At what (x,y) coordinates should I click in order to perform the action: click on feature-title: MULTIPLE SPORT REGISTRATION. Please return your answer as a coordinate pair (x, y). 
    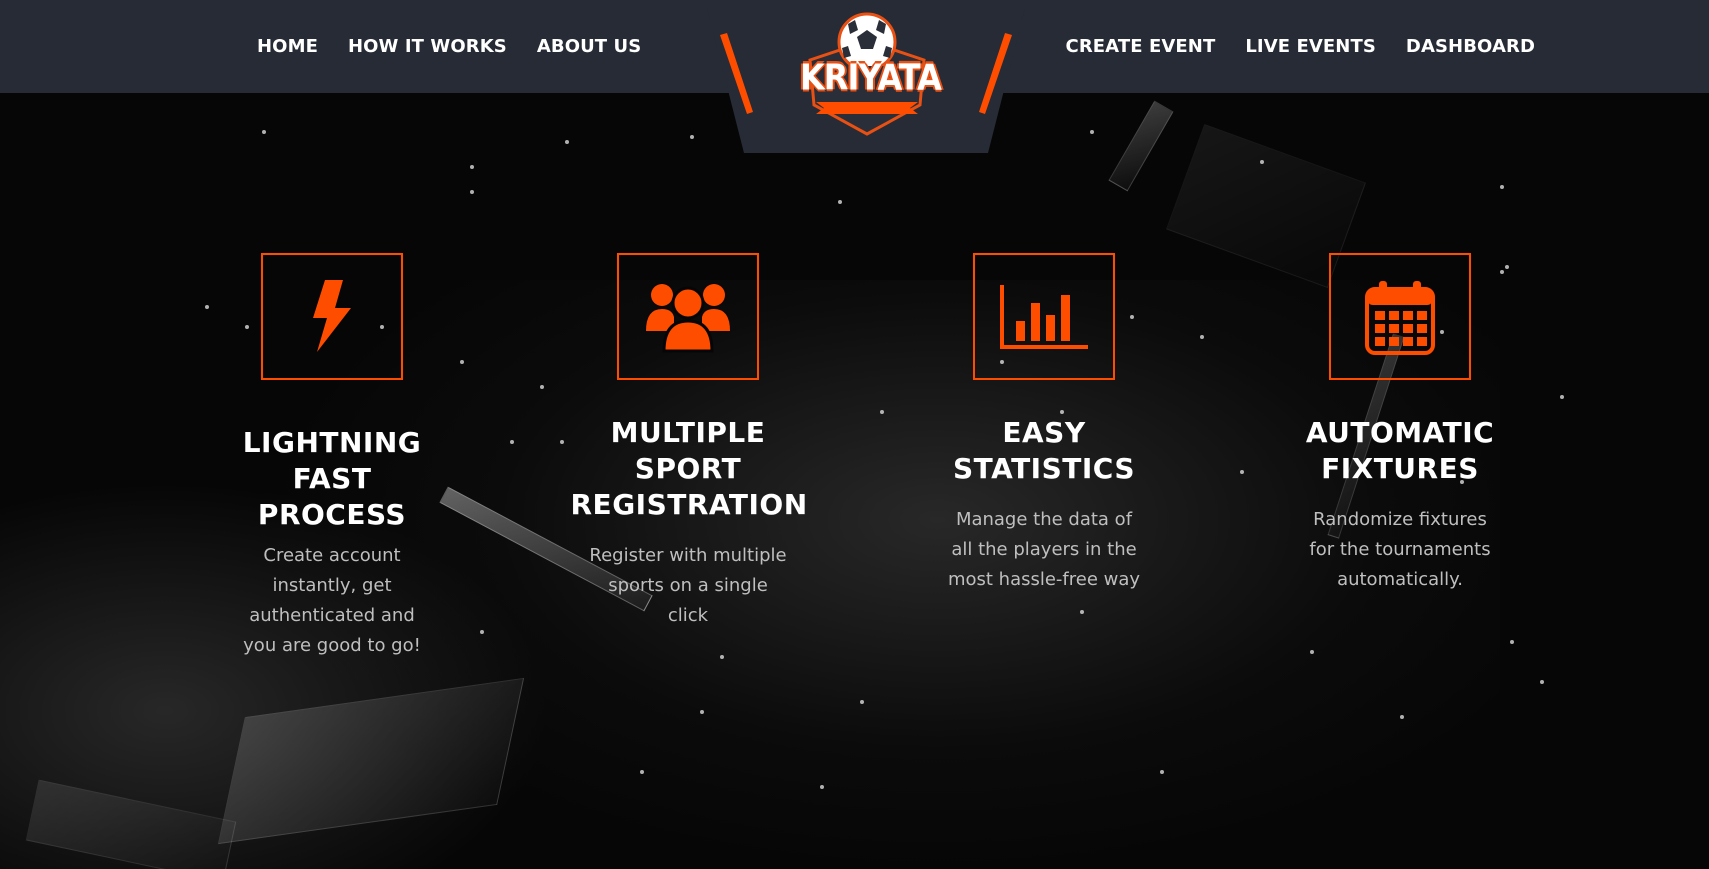
    Looking at the image, I should click on (689, 468).